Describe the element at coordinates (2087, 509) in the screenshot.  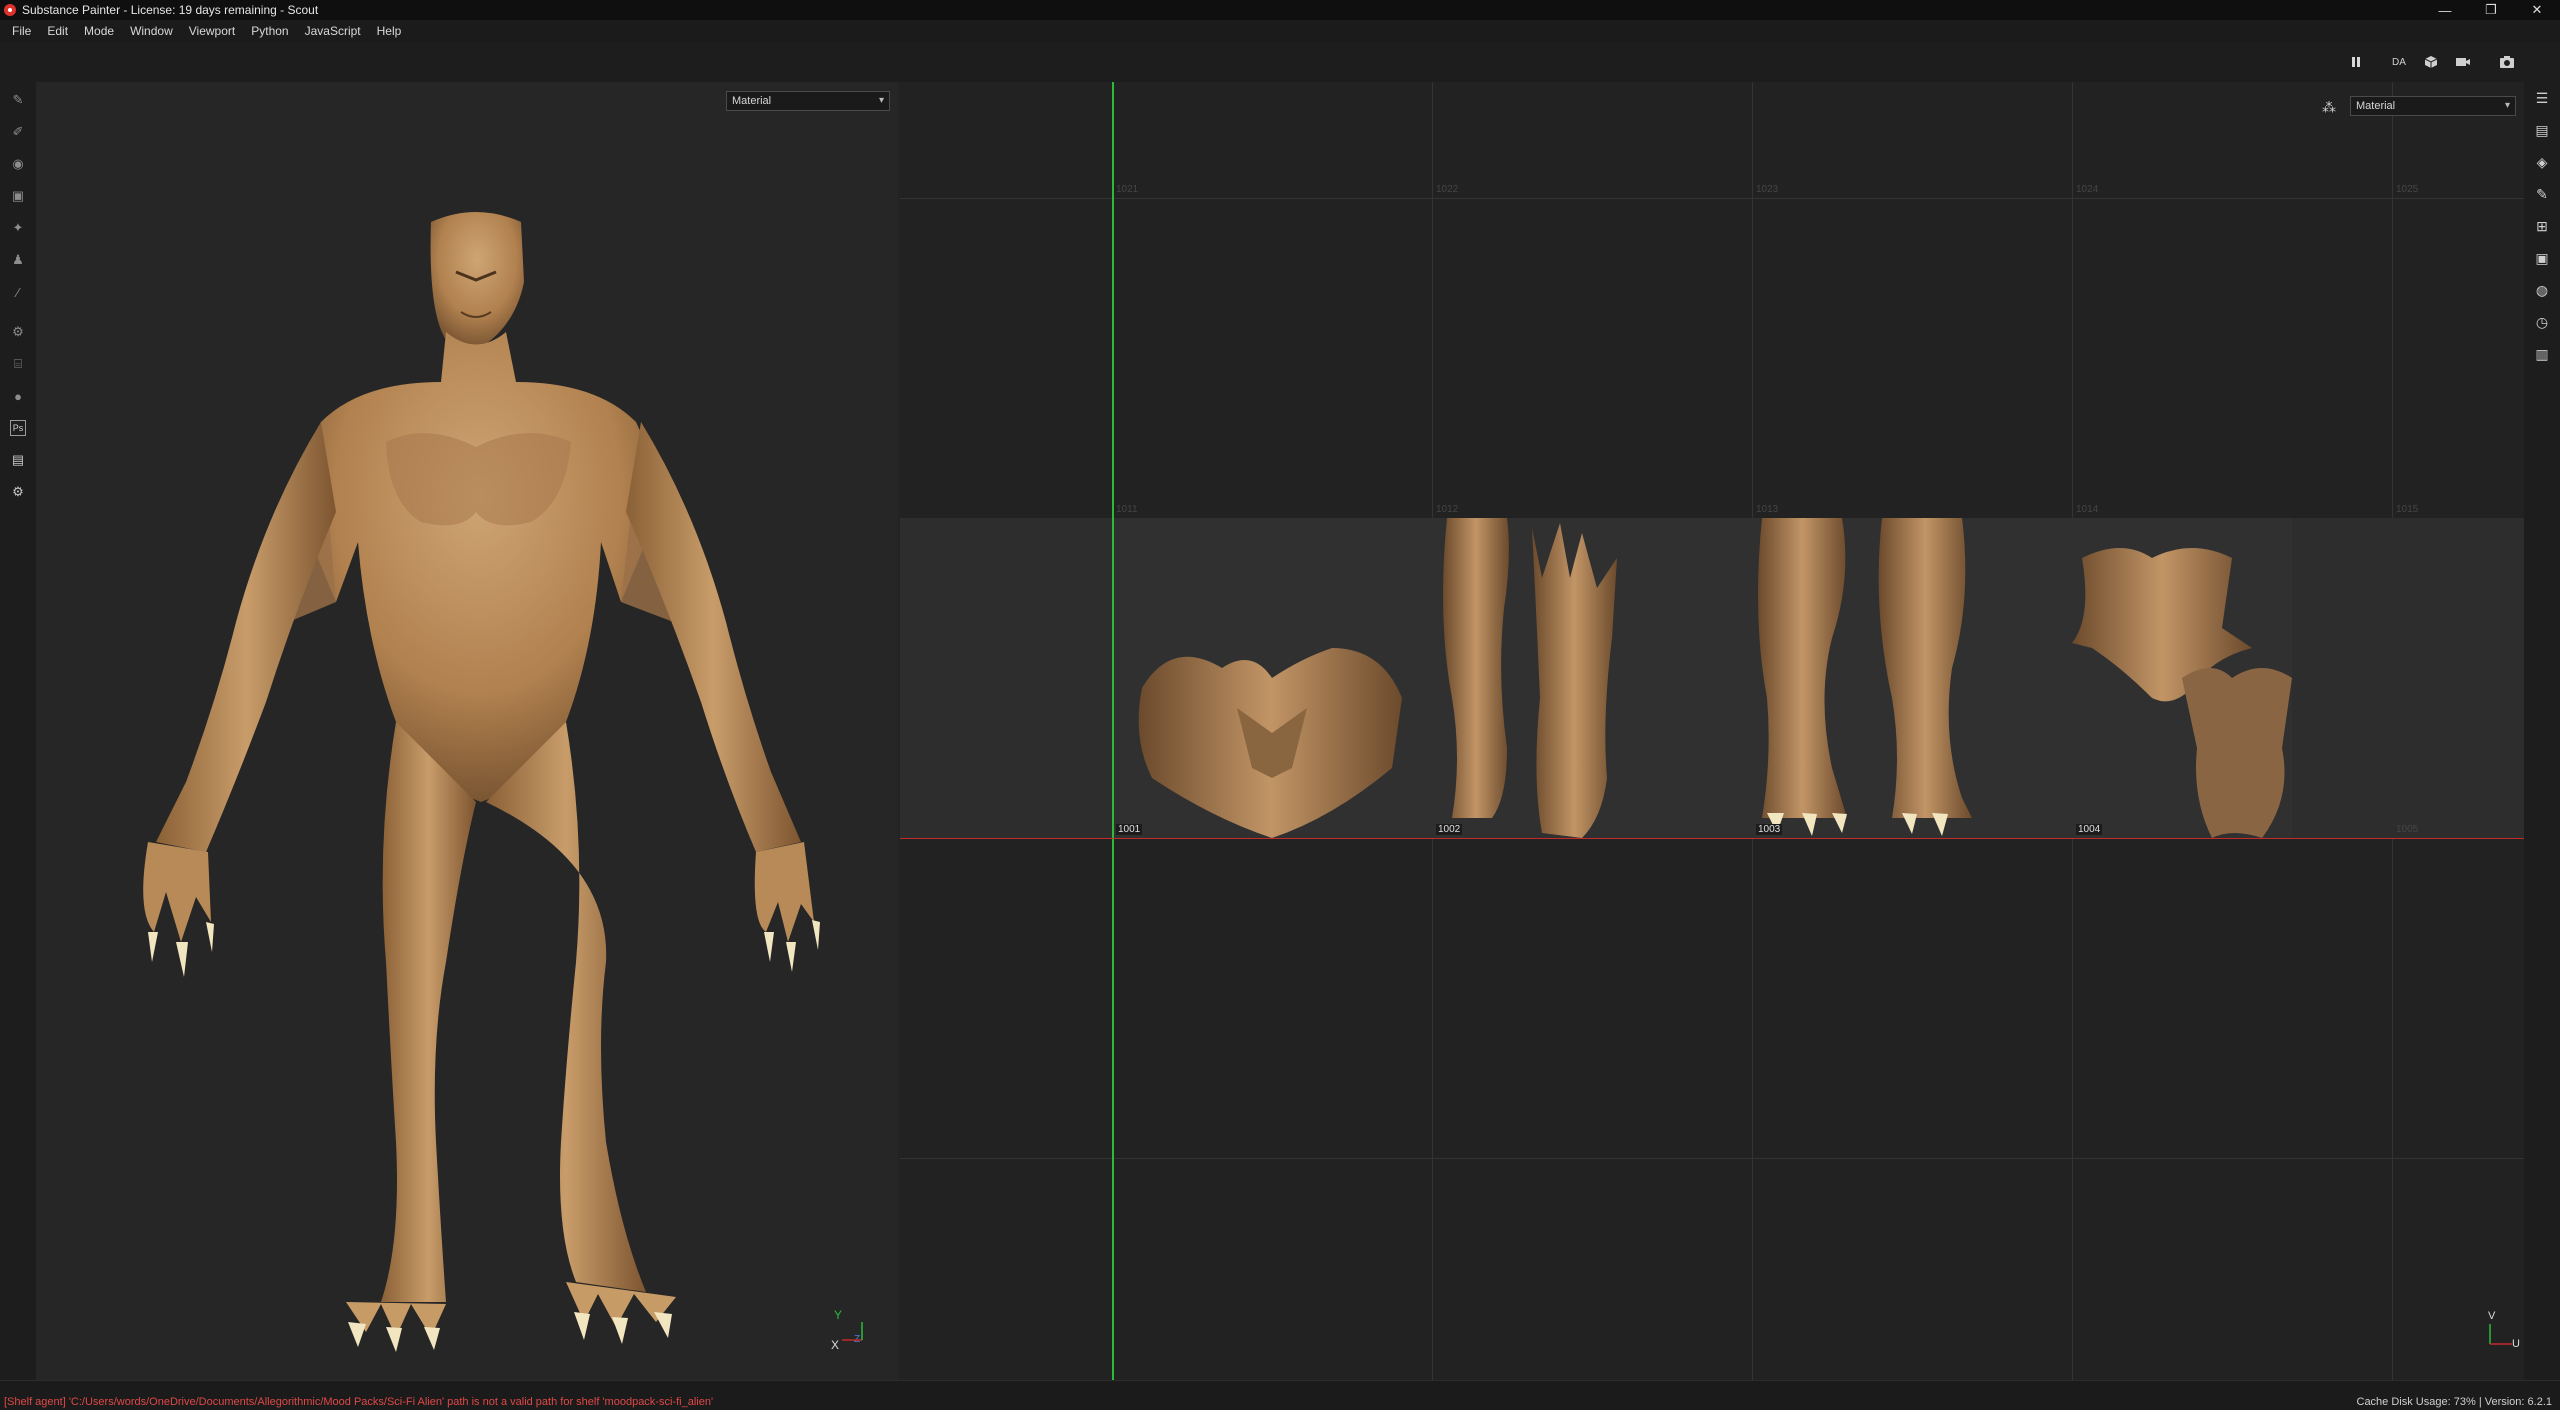
I see `tile-label-1014: 1014` at that location.